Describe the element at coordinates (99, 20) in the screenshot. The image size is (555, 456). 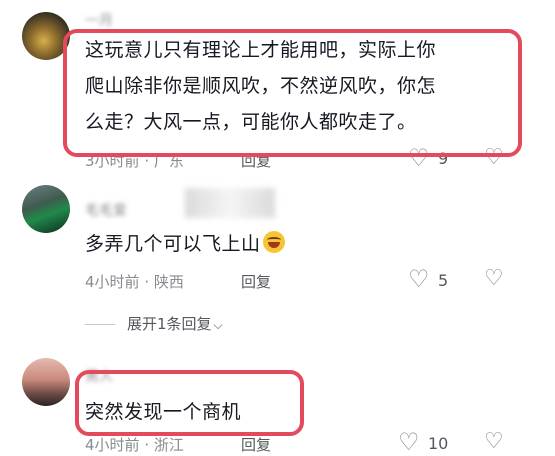
I see `username: 一月` at that location.